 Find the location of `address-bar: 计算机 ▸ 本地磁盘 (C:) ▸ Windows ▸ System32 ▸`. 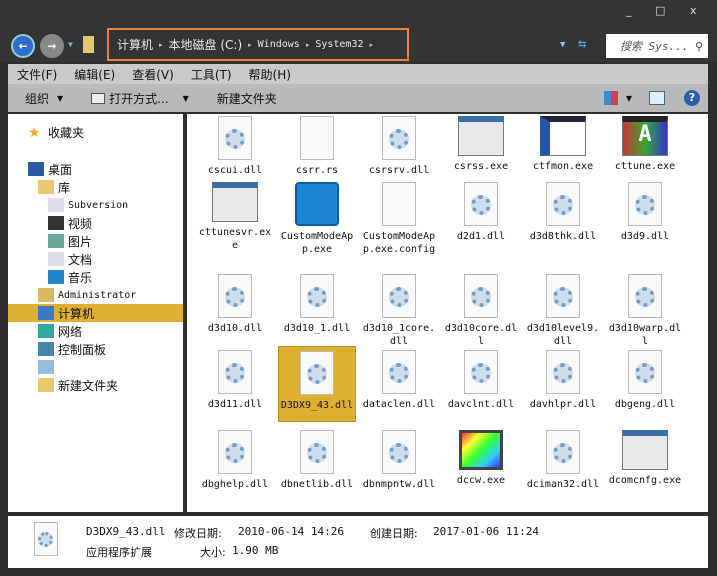

address-bar: 计算机 ▸ 本地磁盘 (C:) ▸ Windows ▸ System32 ▸ is located at coordinates (258, 44).